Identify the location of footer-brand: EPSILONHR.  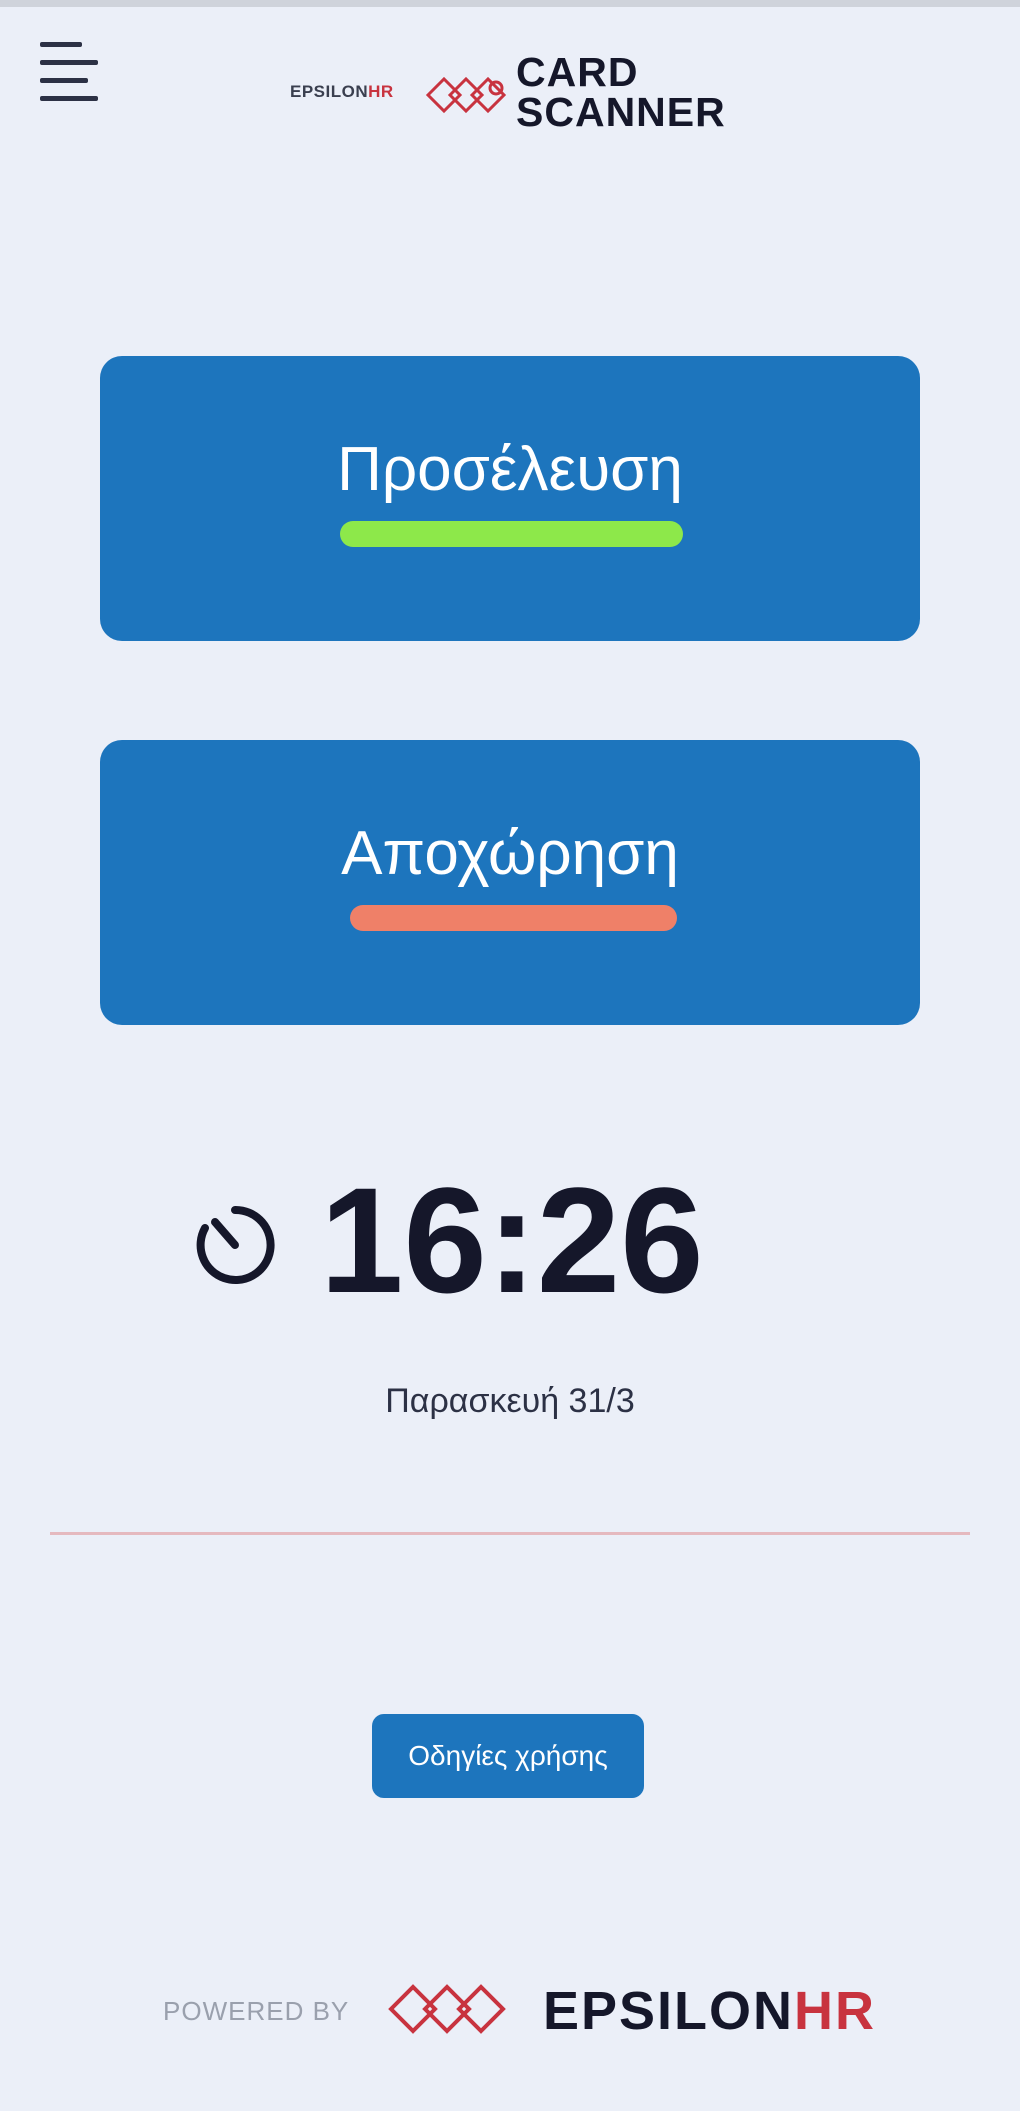
(710, 2011).